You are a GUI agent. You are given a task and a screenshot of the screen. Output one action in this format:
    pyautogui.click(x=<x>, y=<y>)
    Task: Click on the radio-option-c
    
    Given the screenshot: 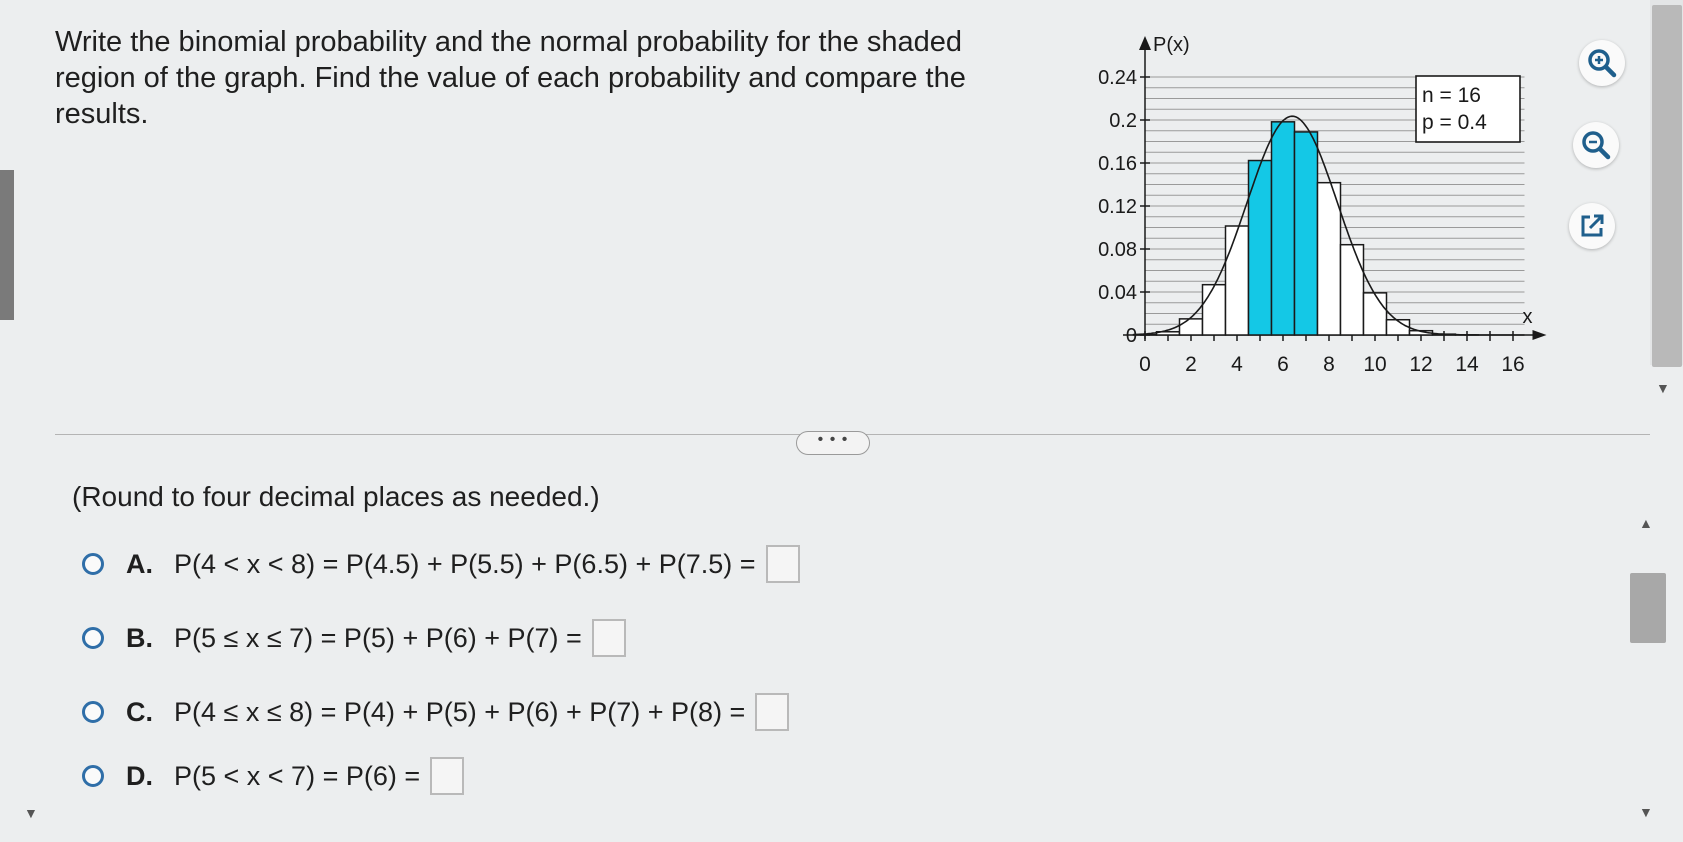 What is the action you would take?
    pyautogui.click(x=93, y=712)
    